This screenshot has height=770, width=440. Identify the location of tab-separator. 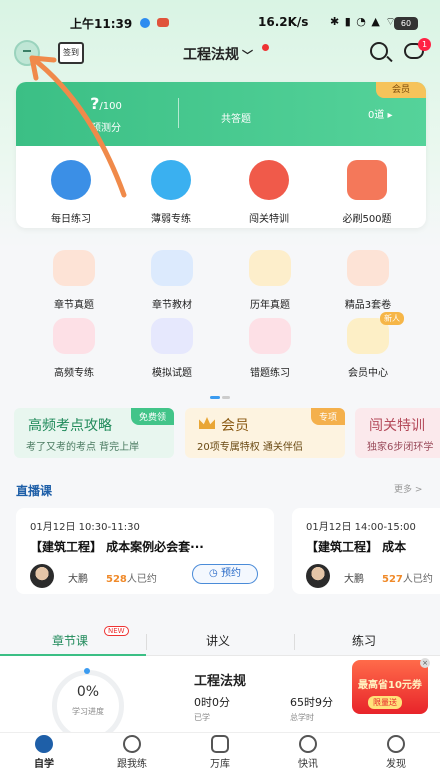
(146, 642).